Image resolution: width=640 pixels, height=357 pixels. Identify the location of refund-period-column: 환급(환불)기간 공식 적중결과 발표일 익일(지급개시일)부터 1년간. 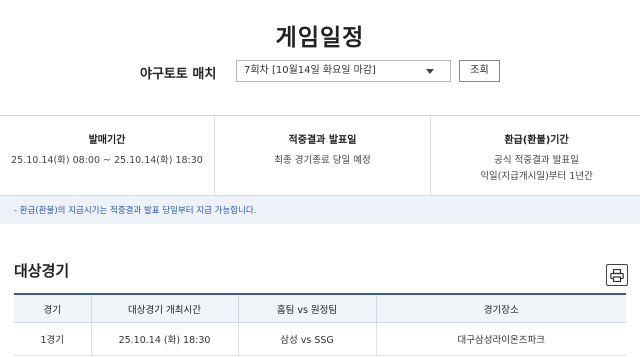
(535, 155).